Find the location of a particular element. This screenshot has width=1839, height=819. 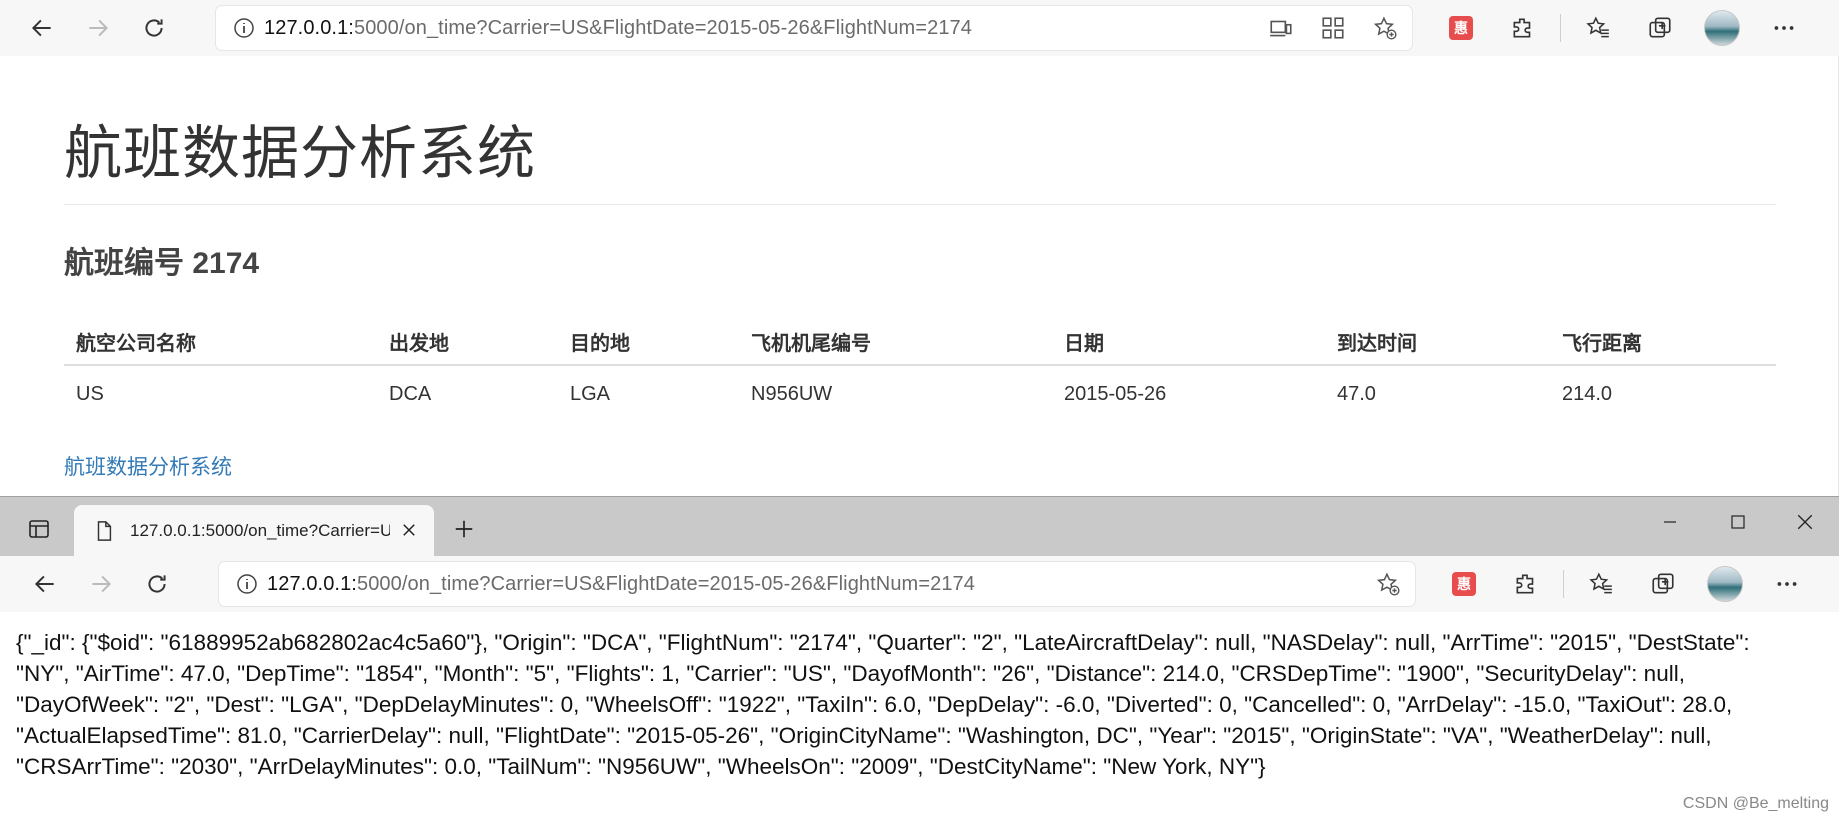

header-tail-number: 飞机机尾编号 is located at coordinates (811, 343).